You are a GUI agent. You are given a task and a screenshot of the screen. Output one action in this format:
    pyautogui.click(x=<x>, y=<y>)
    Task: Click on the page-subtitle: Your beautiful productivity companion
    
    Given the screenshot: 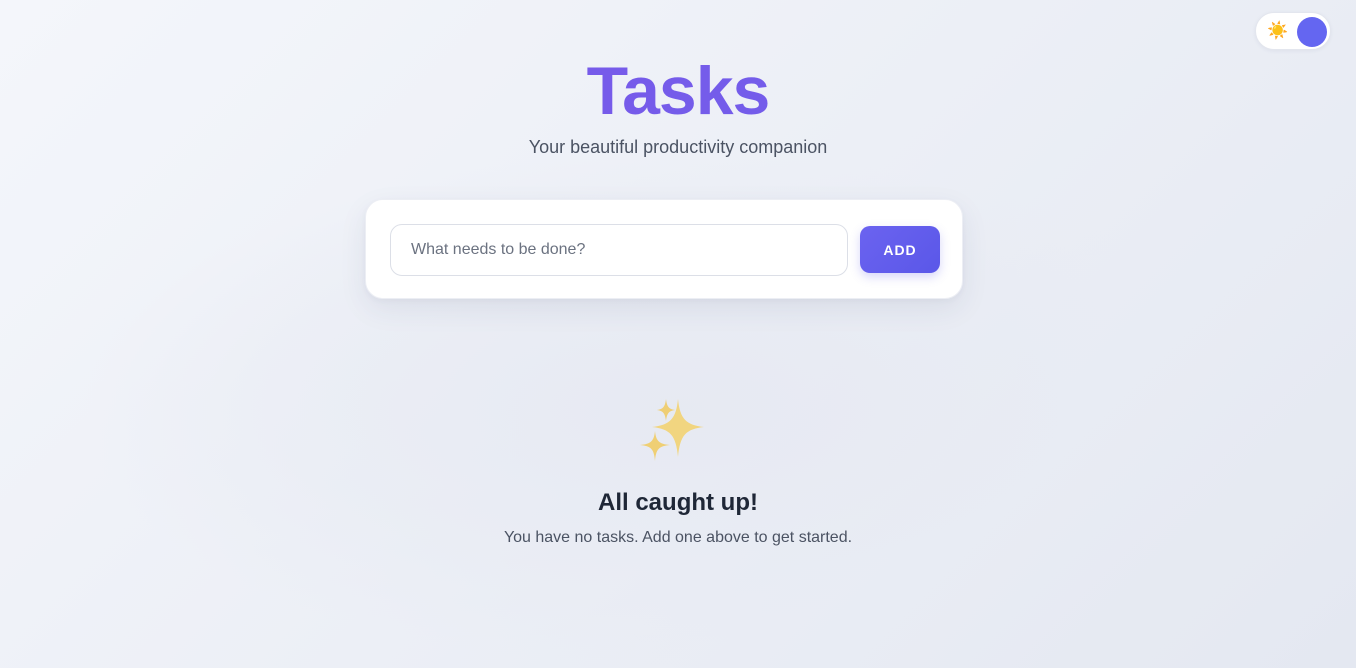 What is the action you would take?
    pyautogui.click(x=678, y=147)
    